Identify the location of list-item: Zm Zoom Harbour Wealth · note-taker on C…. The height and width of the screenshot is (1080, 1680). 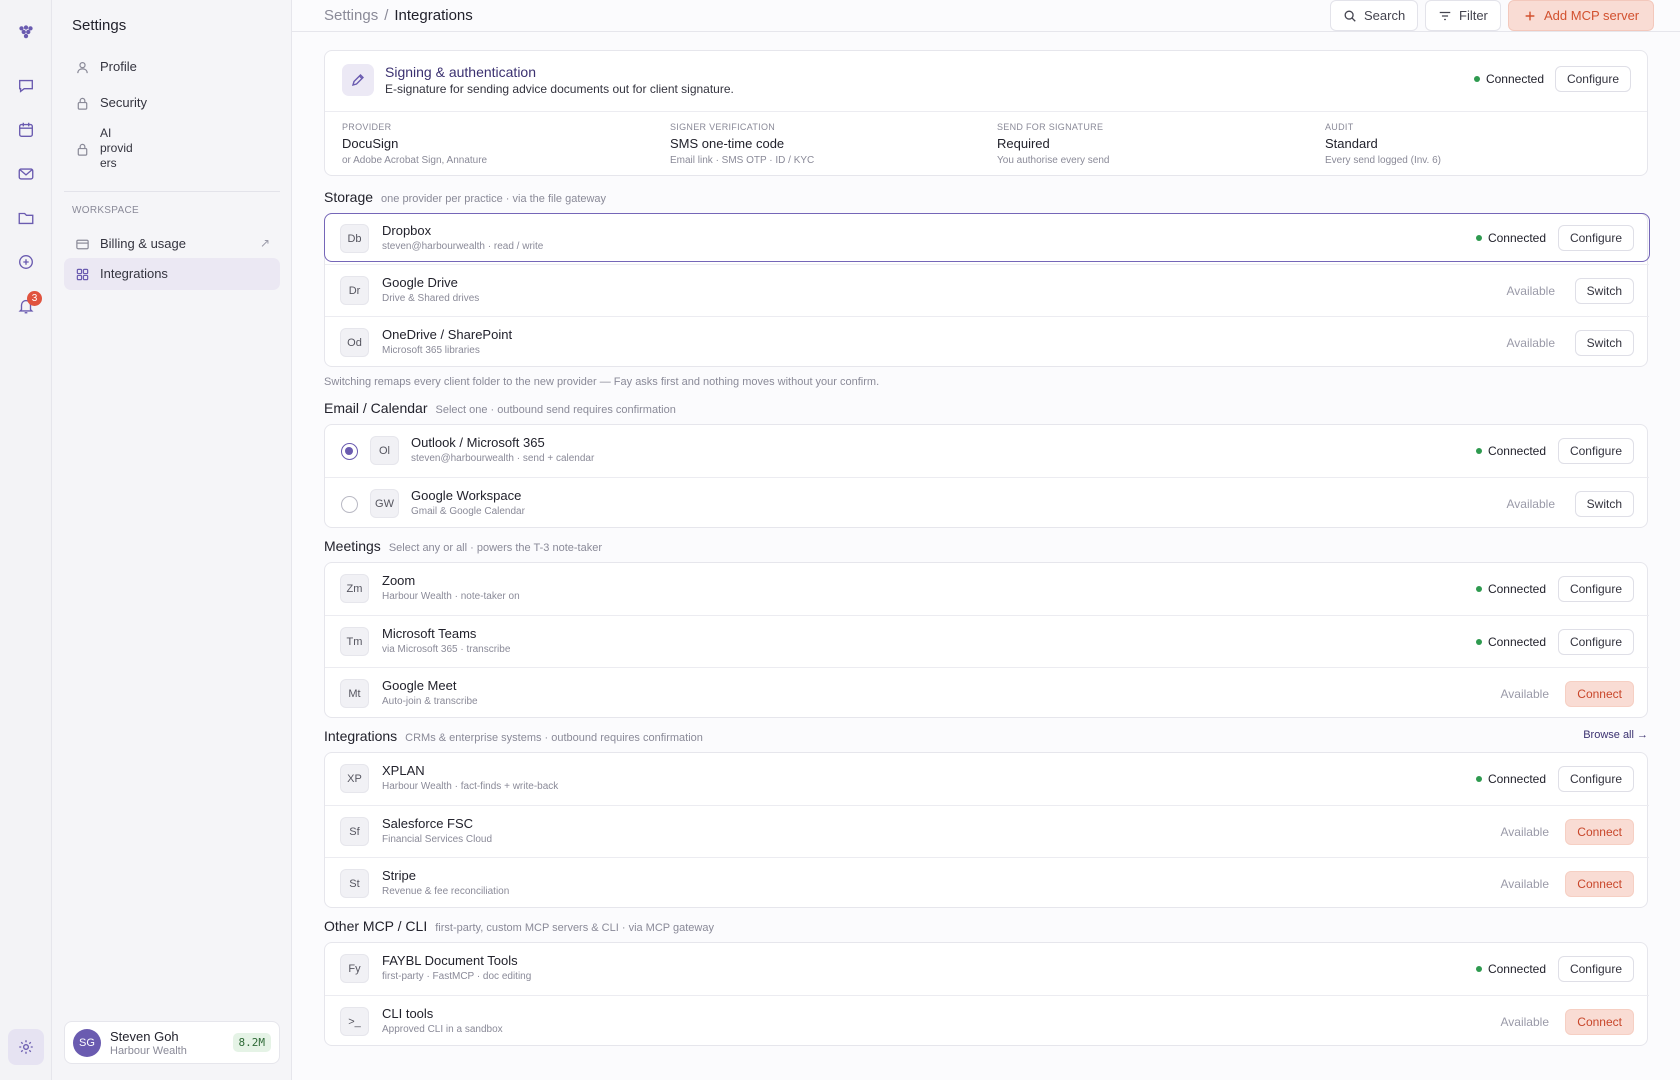
(987, 589).